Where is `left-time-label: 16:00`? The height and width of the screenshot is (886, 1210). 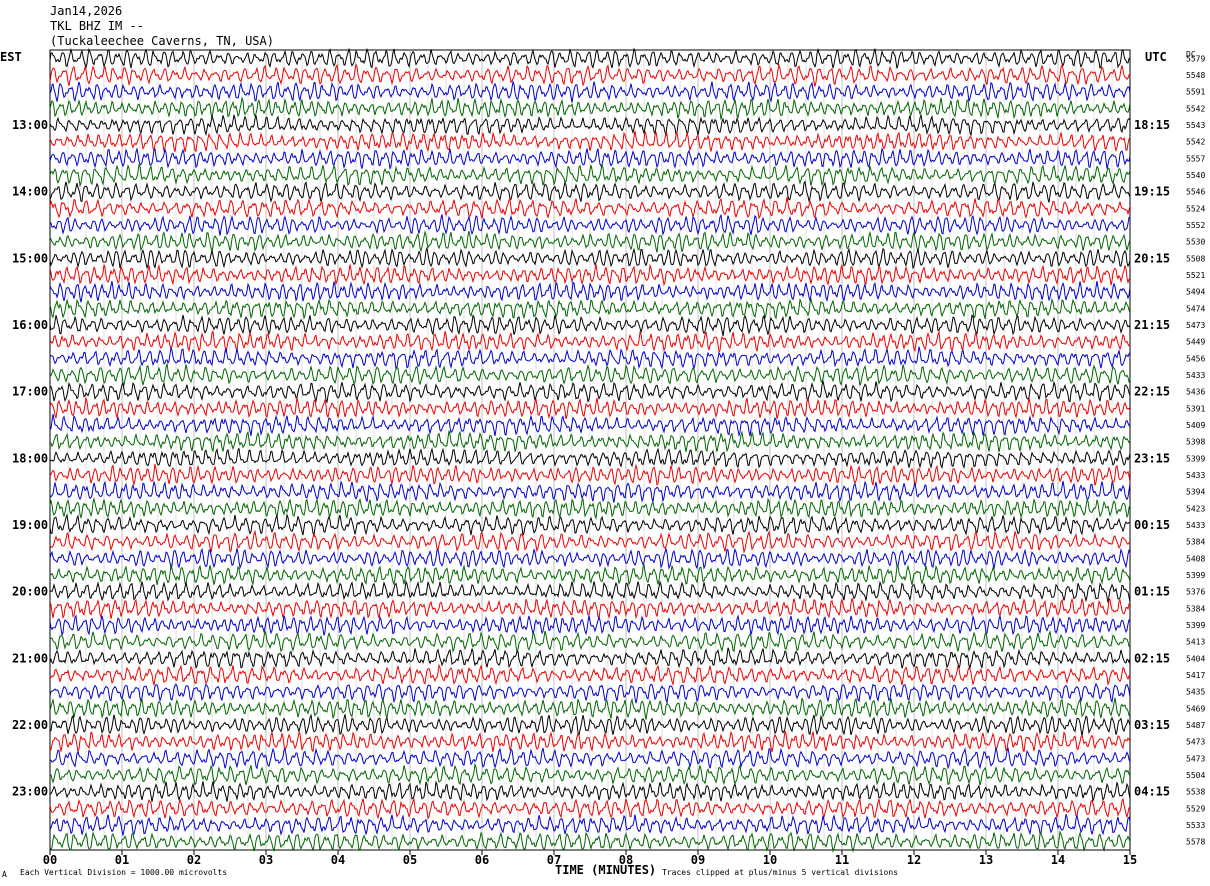
left-time-label: 16:00 is located at coordinates (30, 325).